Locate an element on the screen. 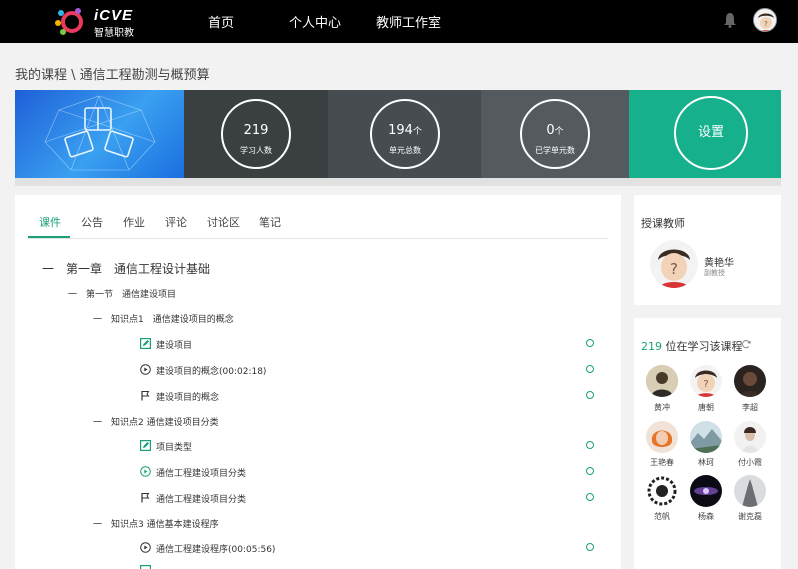 The height and width of the screenshot is (569, 798). item-project-concept-video: 建设项目的概念(00:02:18) is located at coordinates (211, 370).